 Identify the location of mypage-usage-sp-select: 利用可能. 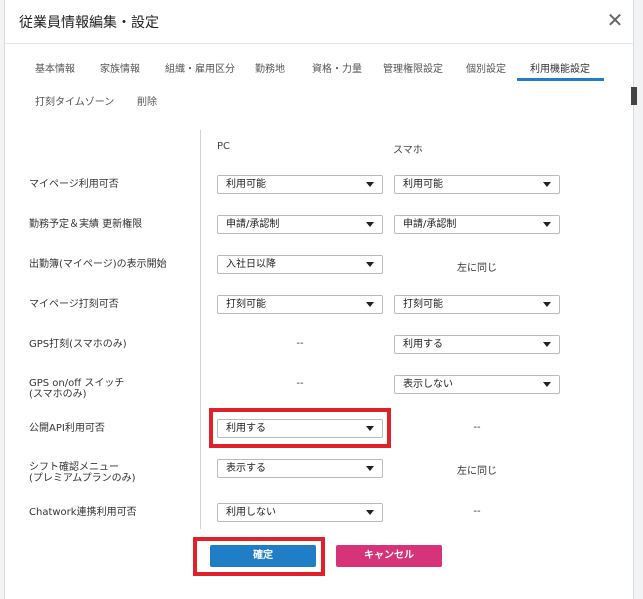
(477, 184).